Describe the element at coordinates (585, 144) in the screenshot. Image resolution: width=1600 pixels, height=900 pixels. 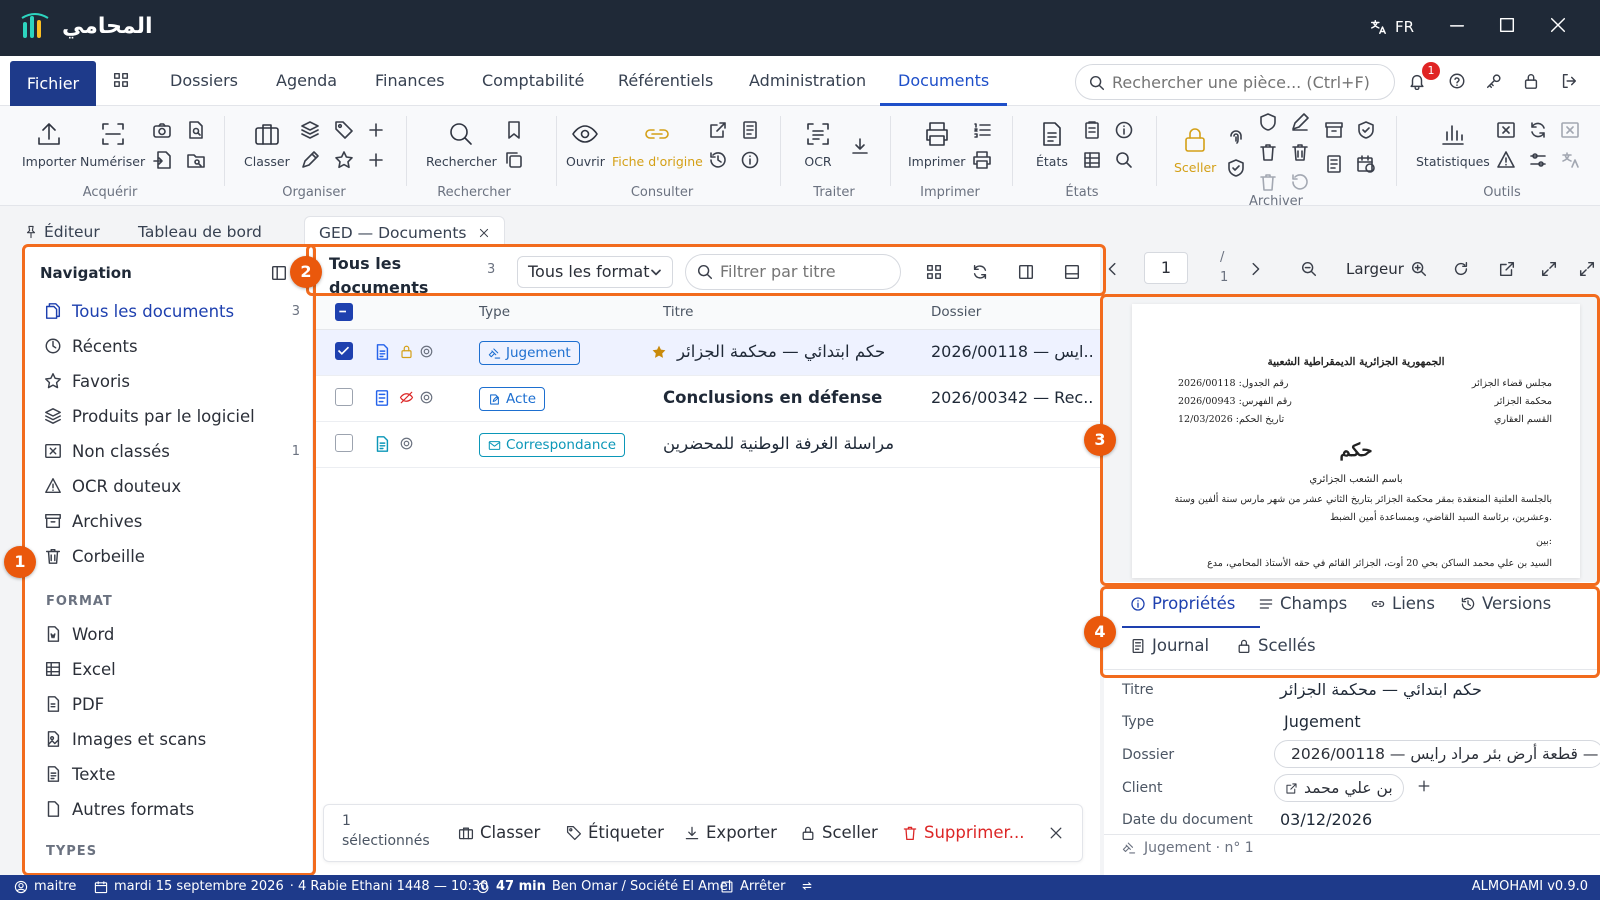
I see `open-button: Ouvrir` at that location.